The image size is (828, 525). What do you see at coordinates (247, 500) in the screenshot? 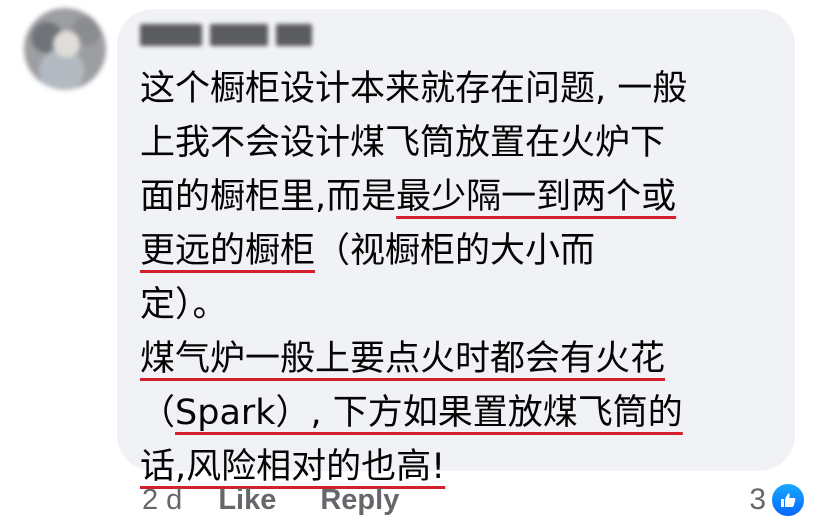
I see `like-button: Like` at bounding box center [247, 500].